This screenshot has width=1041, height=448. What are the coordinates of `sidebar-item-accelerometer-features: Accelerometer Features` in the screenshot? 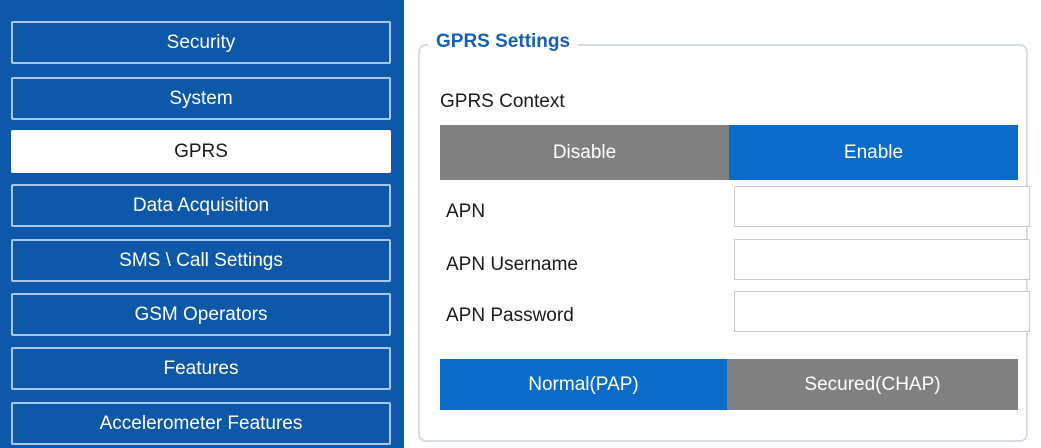 It's located at (201, 423).